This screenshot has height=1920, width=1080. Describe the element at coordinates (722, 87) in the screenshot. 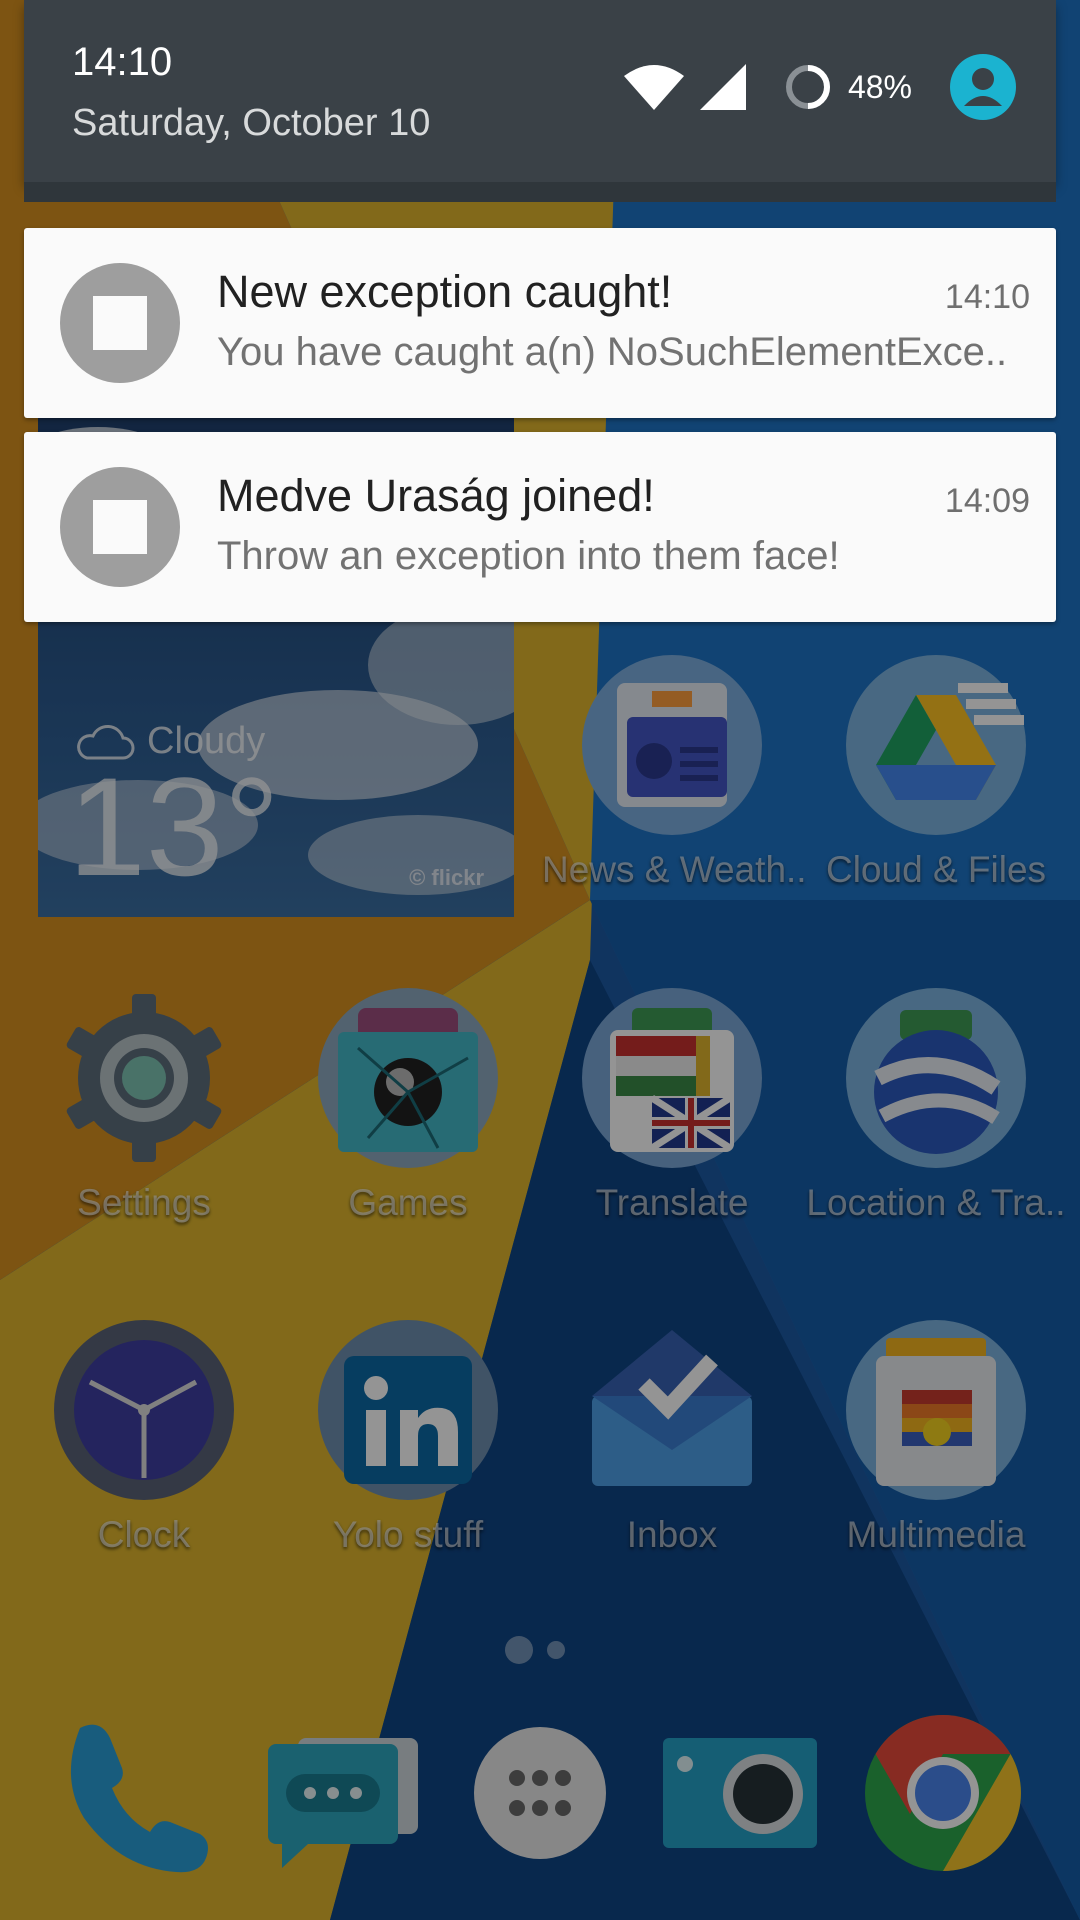

I see `cell-signal-icon` at that location.